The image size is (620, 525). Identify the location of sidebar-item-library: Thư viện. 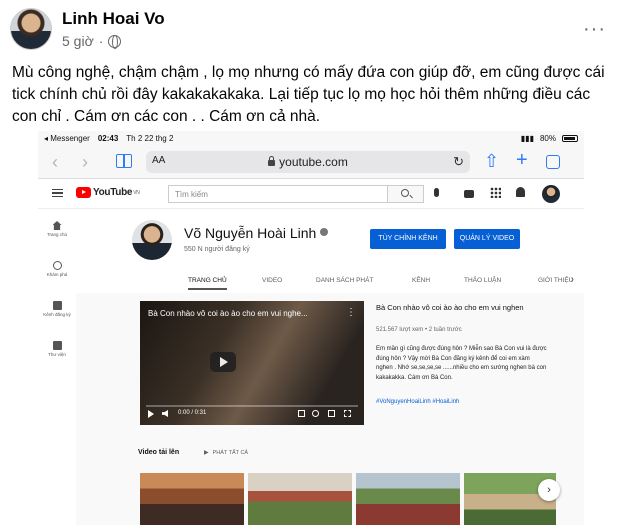
(57, 349).